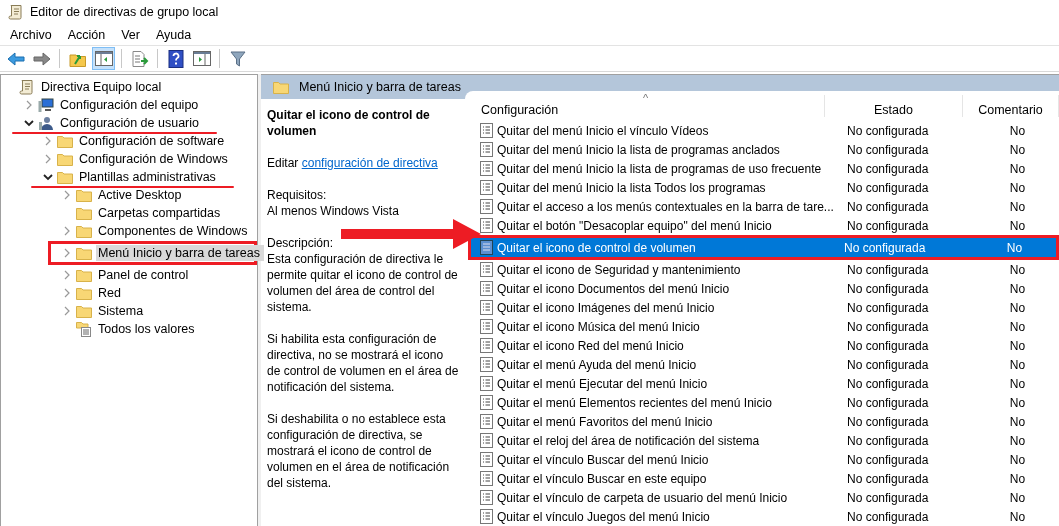 The image size is (1059, 526). What do you see at coordinates (110, 293) in the screenshot?
I see `tree-item: Red` at bounding box center [110, 293].